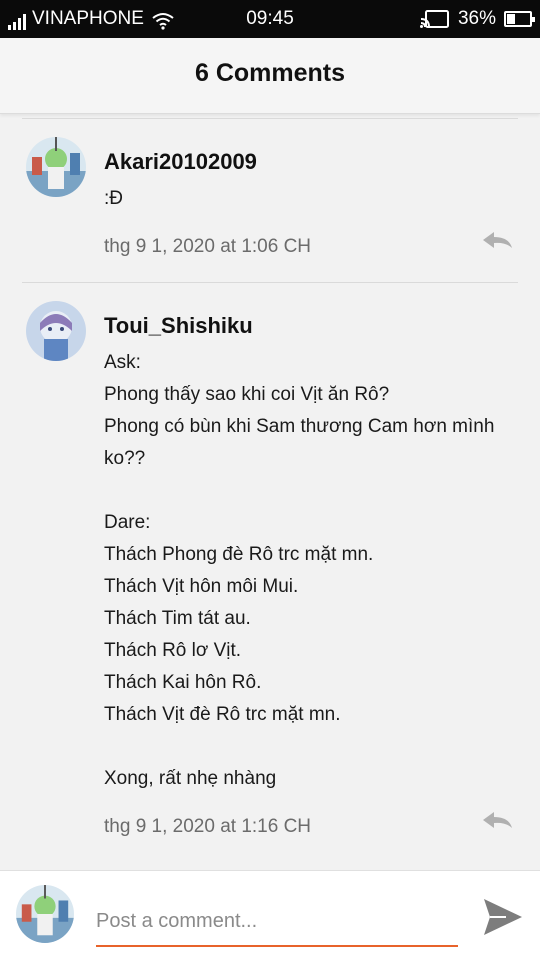 This screenshot has width=540, height=960. What do you see at coordinates (503, 917) in the screenshot?
I see `send-icon` at bounding box center [503, 917].